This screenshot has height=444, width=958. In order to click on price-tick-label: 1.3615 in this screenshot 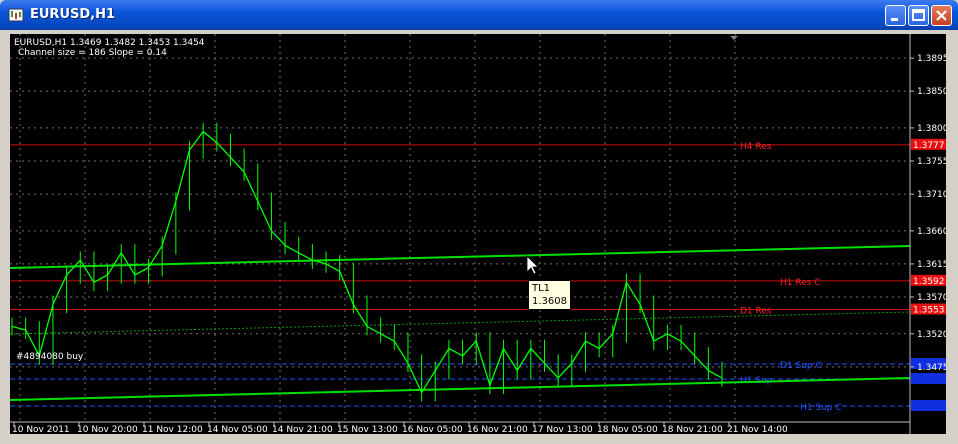, I will do `click(931, 265)`.